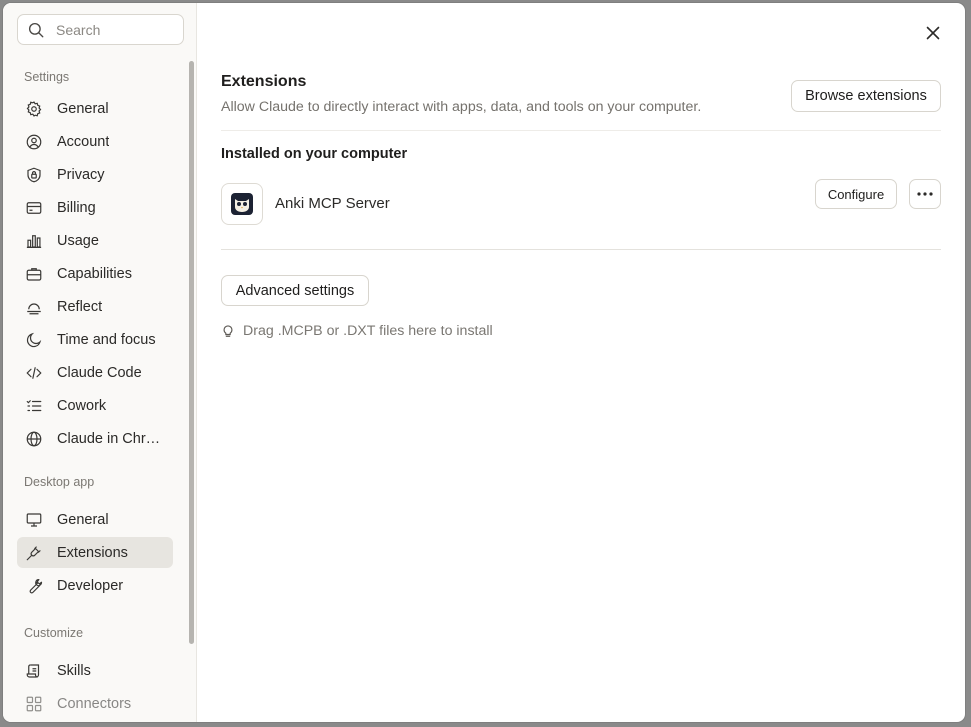 The image size is (971, 727). Describe the element at coordinates (34, 241) in the screenshot. I see `bar-chart-icon` at that location.